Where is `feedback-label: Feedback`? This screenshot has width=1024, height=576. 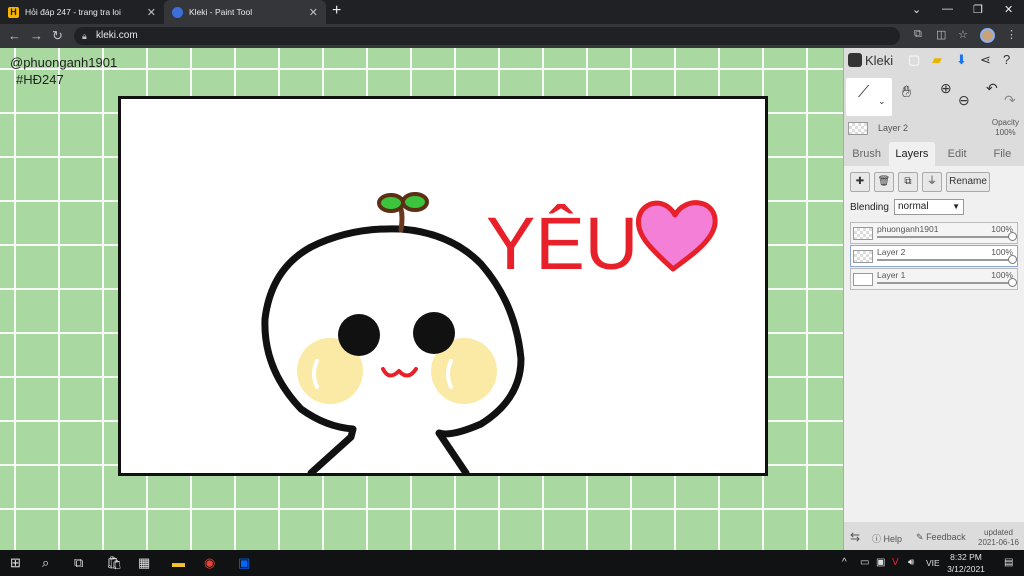 feedback-label: Feedback is located at coordinates (946, 537).